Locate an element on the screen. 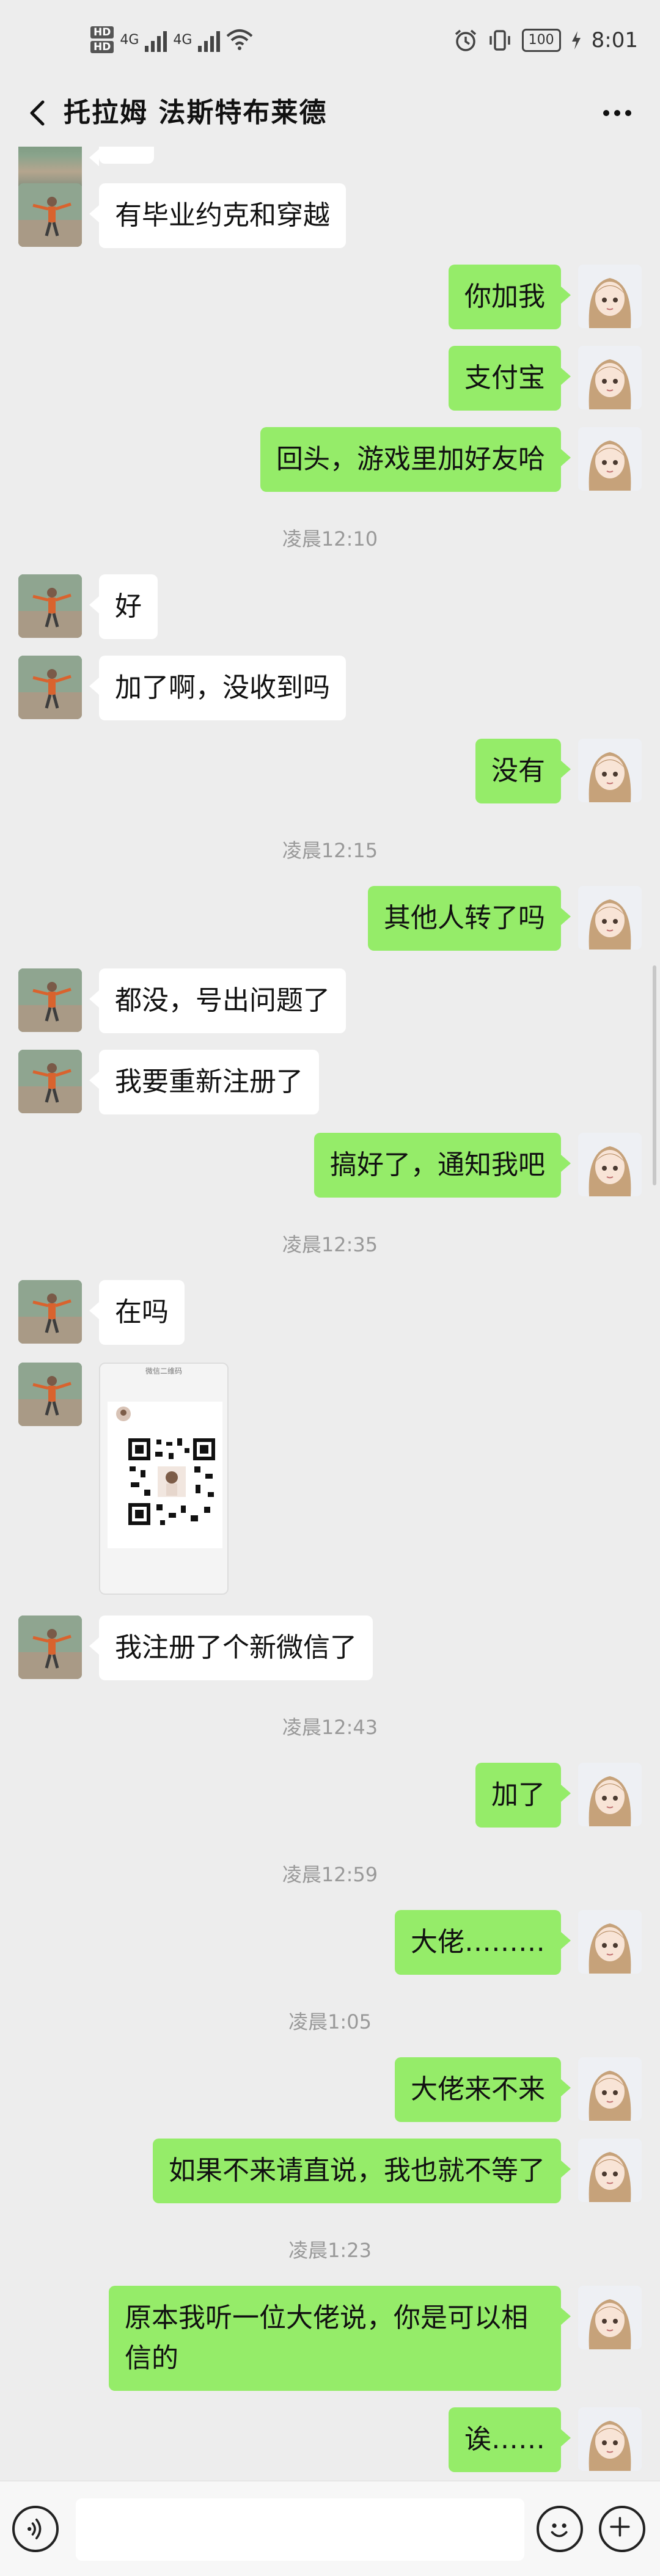 Image resolution: width=660 pixels, height=2576 pixels. message-bubble: 没有 is located at coordinates (523, 771).